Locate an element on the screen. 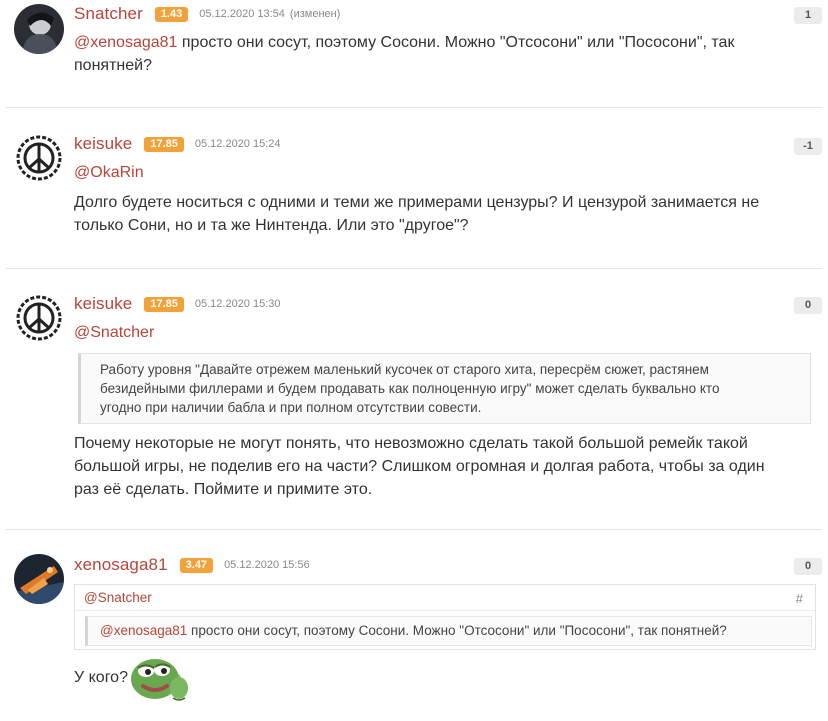 The height and width of the screenshot is (721, 828). comment-text: У кого? is located at coordinates (101, 677).